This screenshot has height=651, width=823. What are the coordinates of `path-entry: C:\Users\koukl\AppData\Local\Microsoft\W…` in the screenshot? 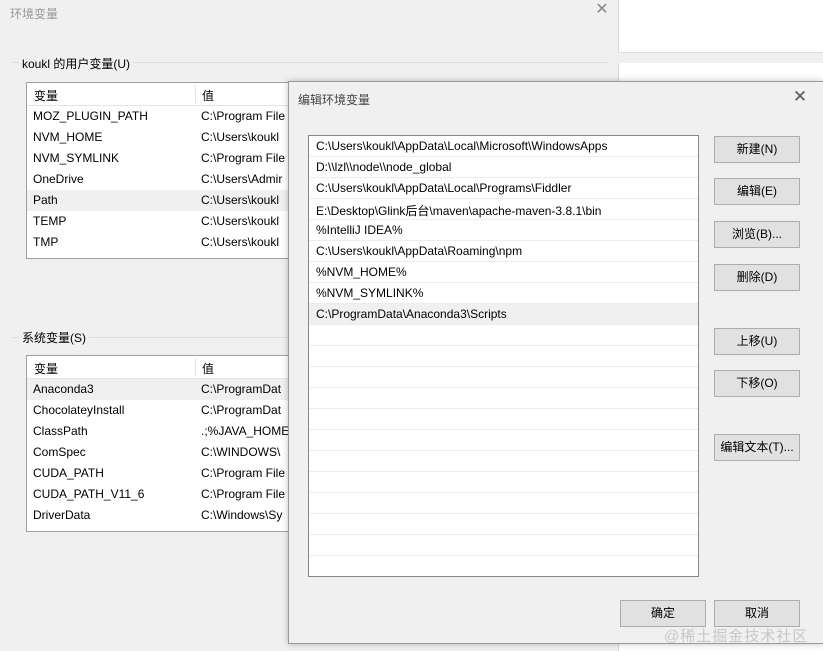 It's located at (503, 146).